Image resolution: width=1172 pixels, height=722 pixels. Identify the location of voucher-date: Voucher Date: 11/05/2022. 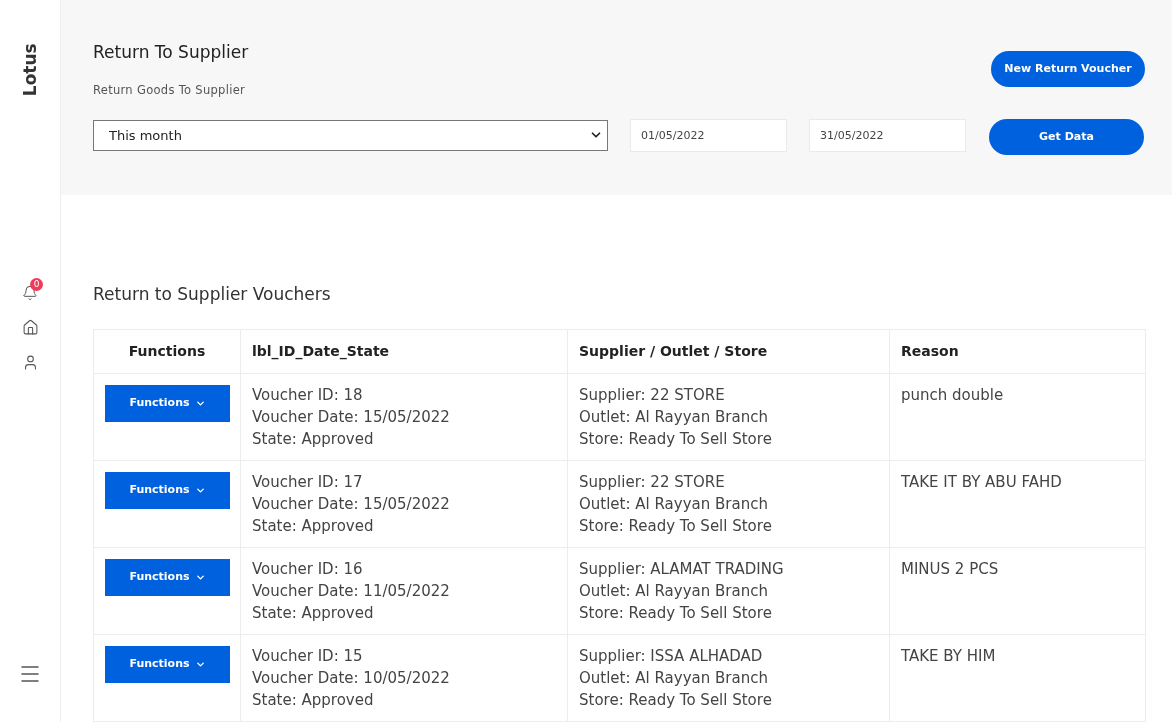
(351, 591).